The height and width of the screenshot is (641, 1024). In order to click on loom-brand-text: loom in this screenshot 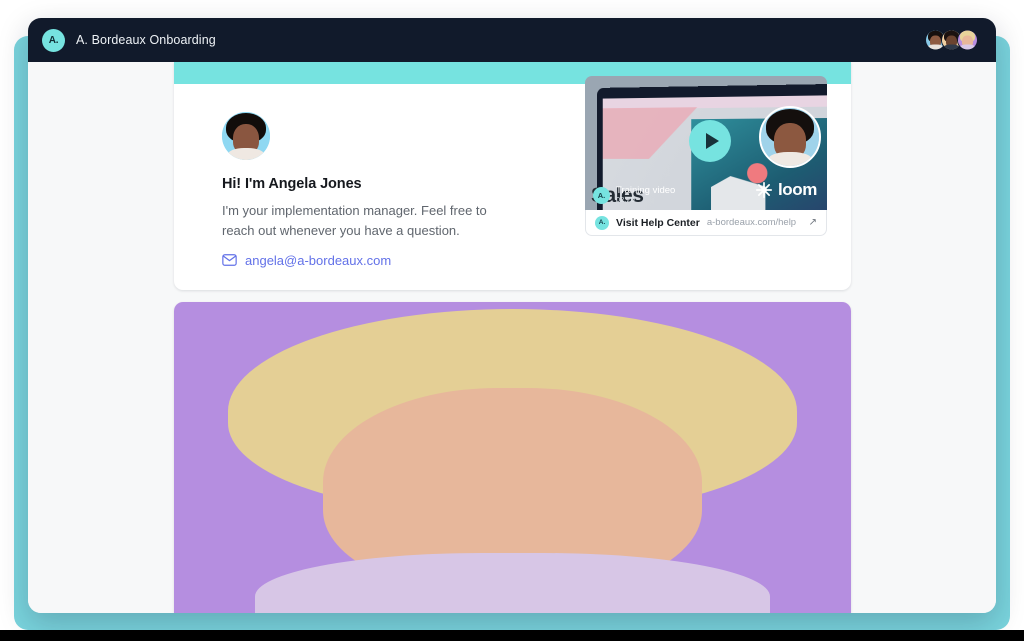, I will do `click(797, 189)`.